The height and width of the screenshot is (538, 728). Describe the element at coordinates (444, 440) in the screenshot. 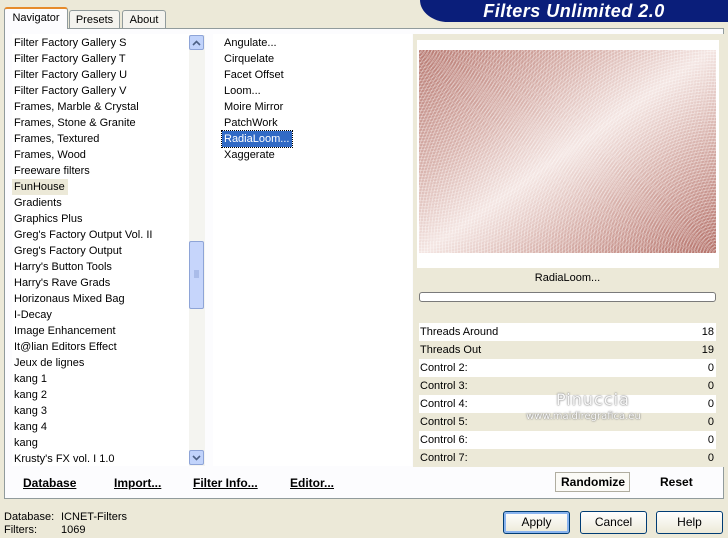

I see `param-name: Control 6:` at that location.